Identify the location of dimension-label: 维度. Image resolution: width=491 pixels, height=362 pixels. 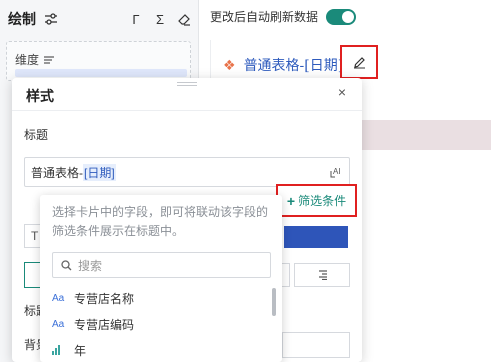
(35, 59).